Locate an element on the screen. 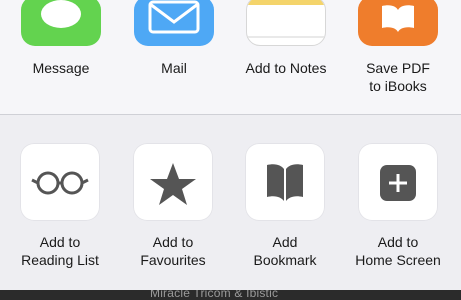 This screenshot has height=300, width=461. star-icon is located at coordinates (173, 184).